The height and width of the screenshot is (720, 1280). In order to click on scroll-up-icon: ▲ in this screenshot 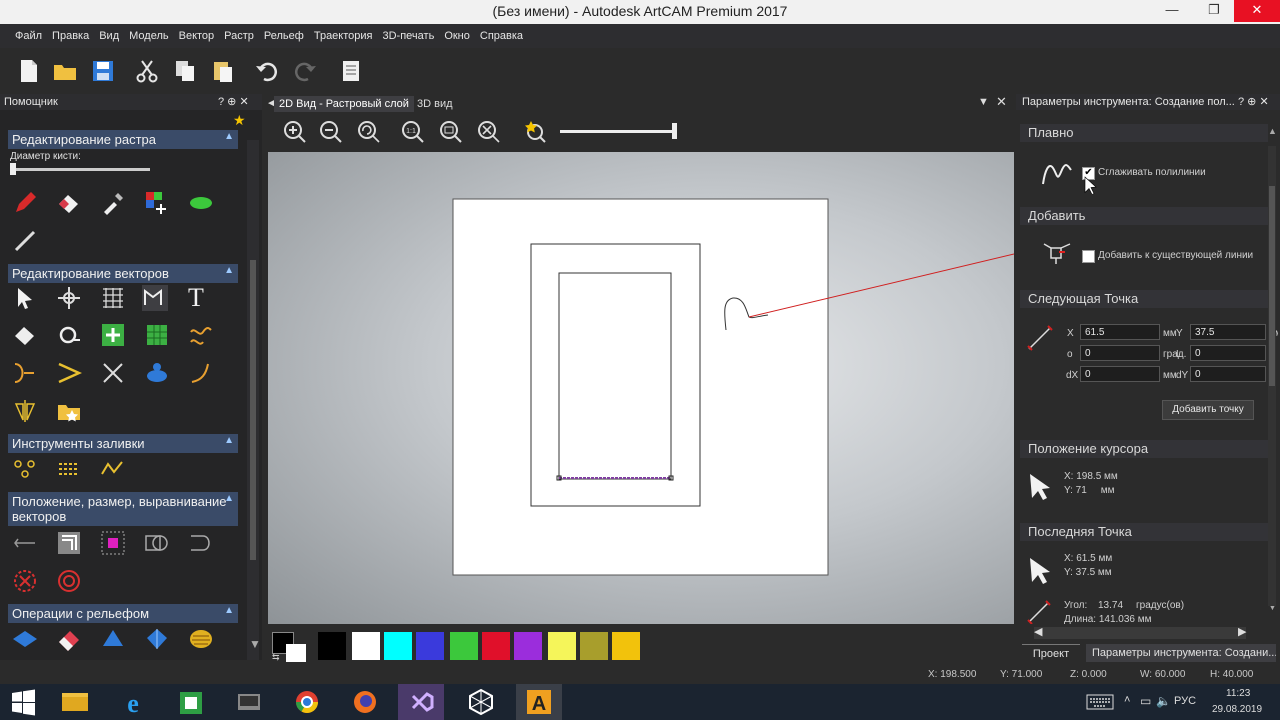, I will do `click(1272, 131)`.